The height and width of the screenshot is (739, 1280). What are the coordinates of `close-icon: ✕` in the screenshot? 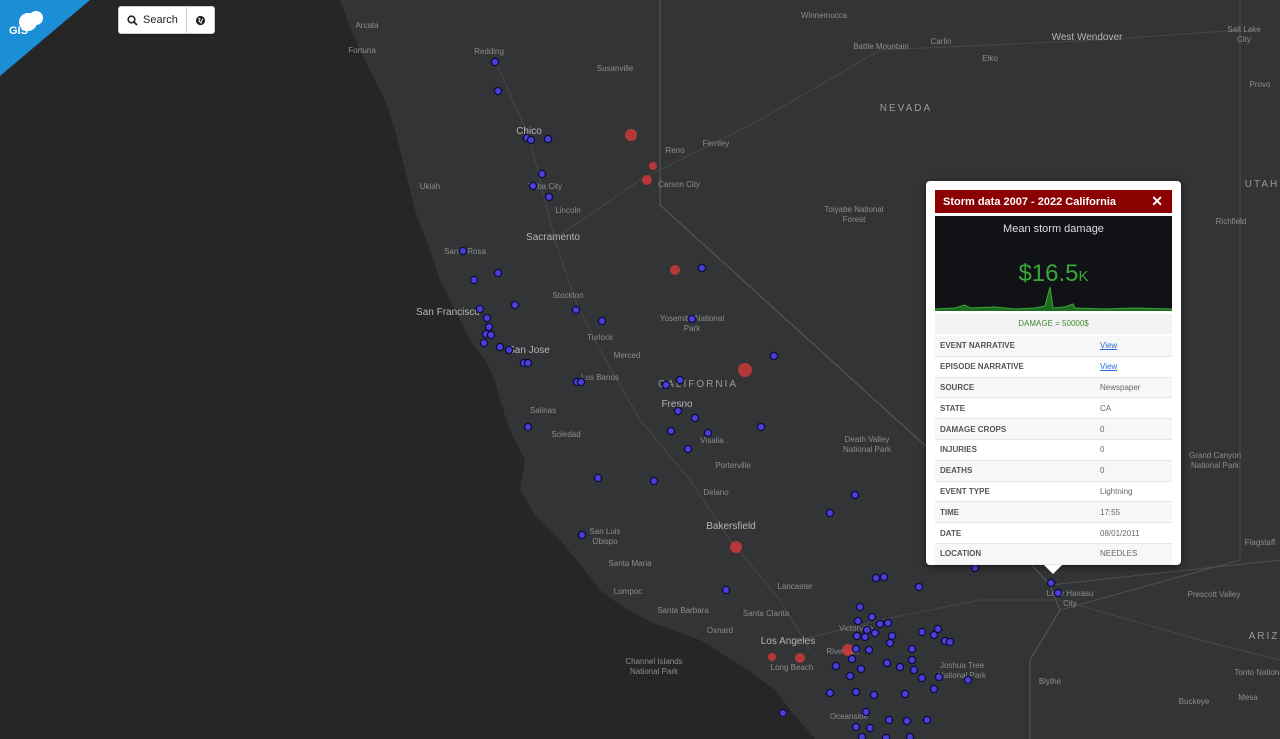 It's located at (1157, 201).